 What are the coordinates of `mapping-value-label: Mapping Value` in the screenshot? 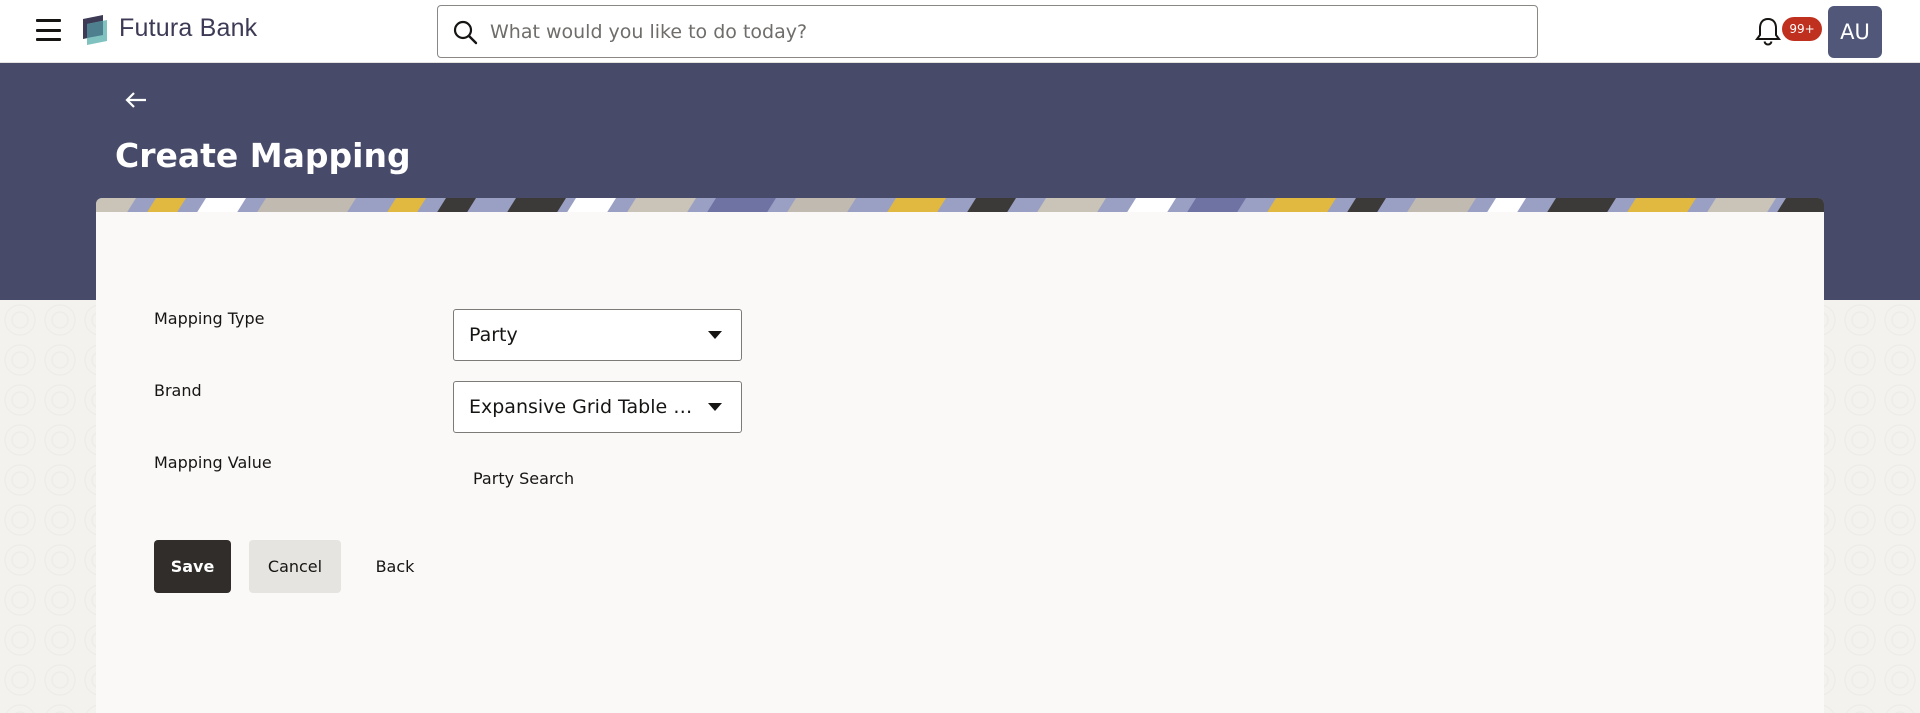 It's located at (213, 462).